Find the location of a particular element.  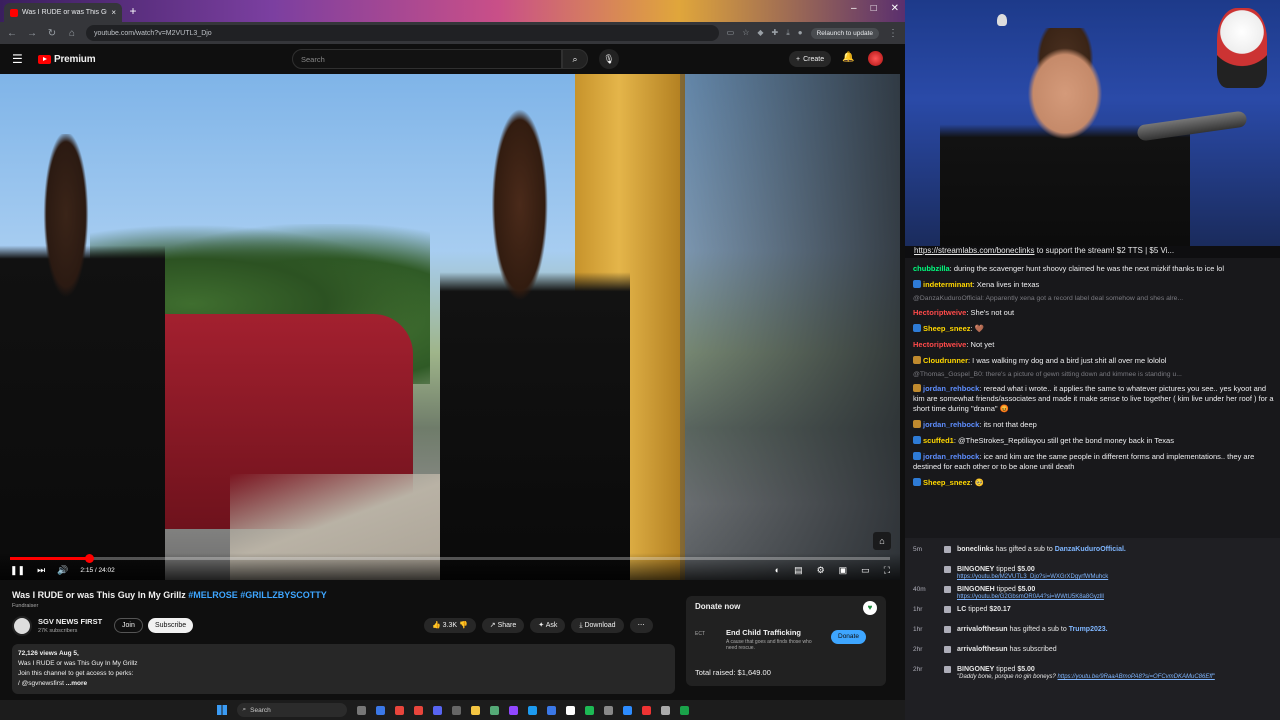

tab-active: Was I RUDE or was This Gu × is located at coordinates (63, 12).